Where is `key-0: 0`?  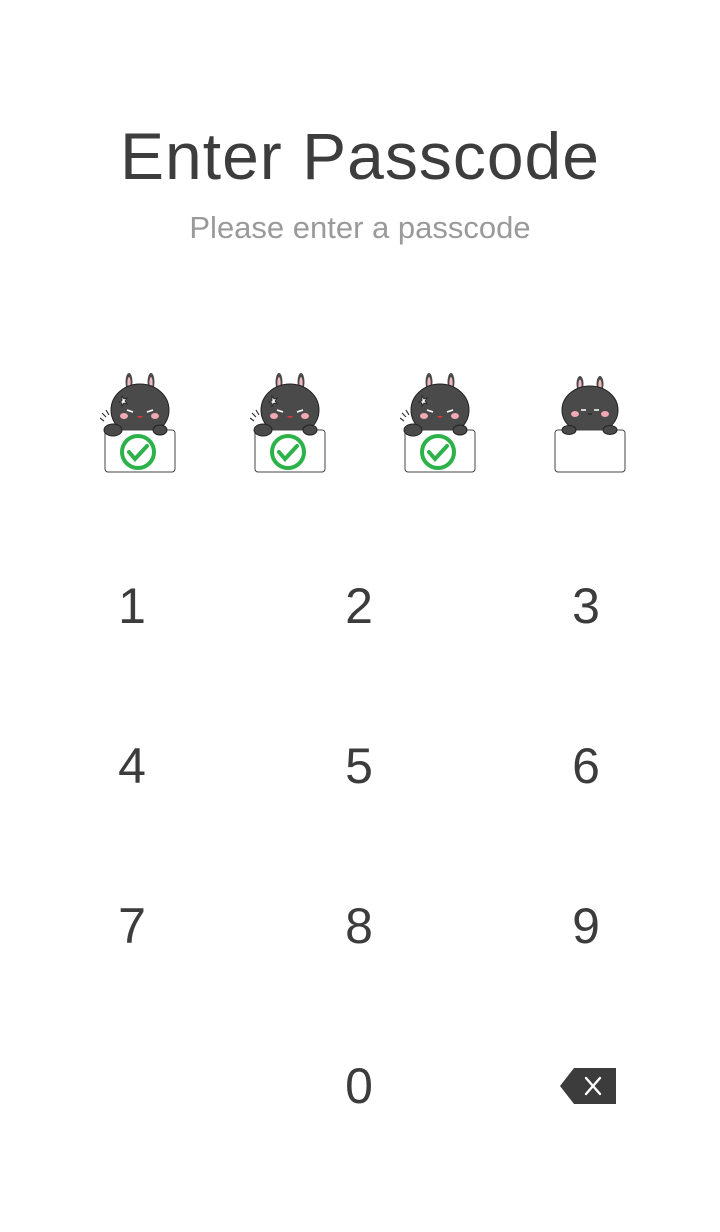 key-0: 0 is located at coordinates (359, 1086).